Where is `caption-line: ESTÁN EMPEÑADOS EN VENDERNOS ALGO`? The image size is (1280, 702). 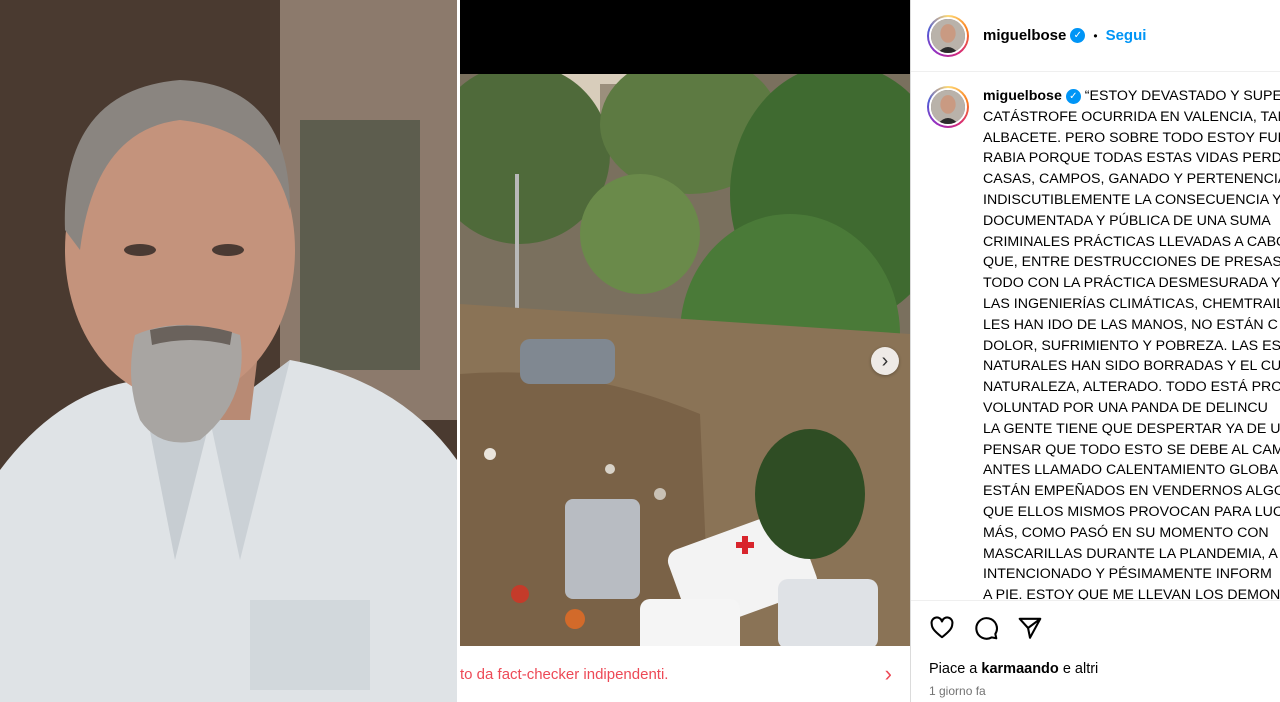 caption-line: ESTÁN EMPEÑADOS EN VENDERNOS ALGO is located at coordinates (1131, 491).